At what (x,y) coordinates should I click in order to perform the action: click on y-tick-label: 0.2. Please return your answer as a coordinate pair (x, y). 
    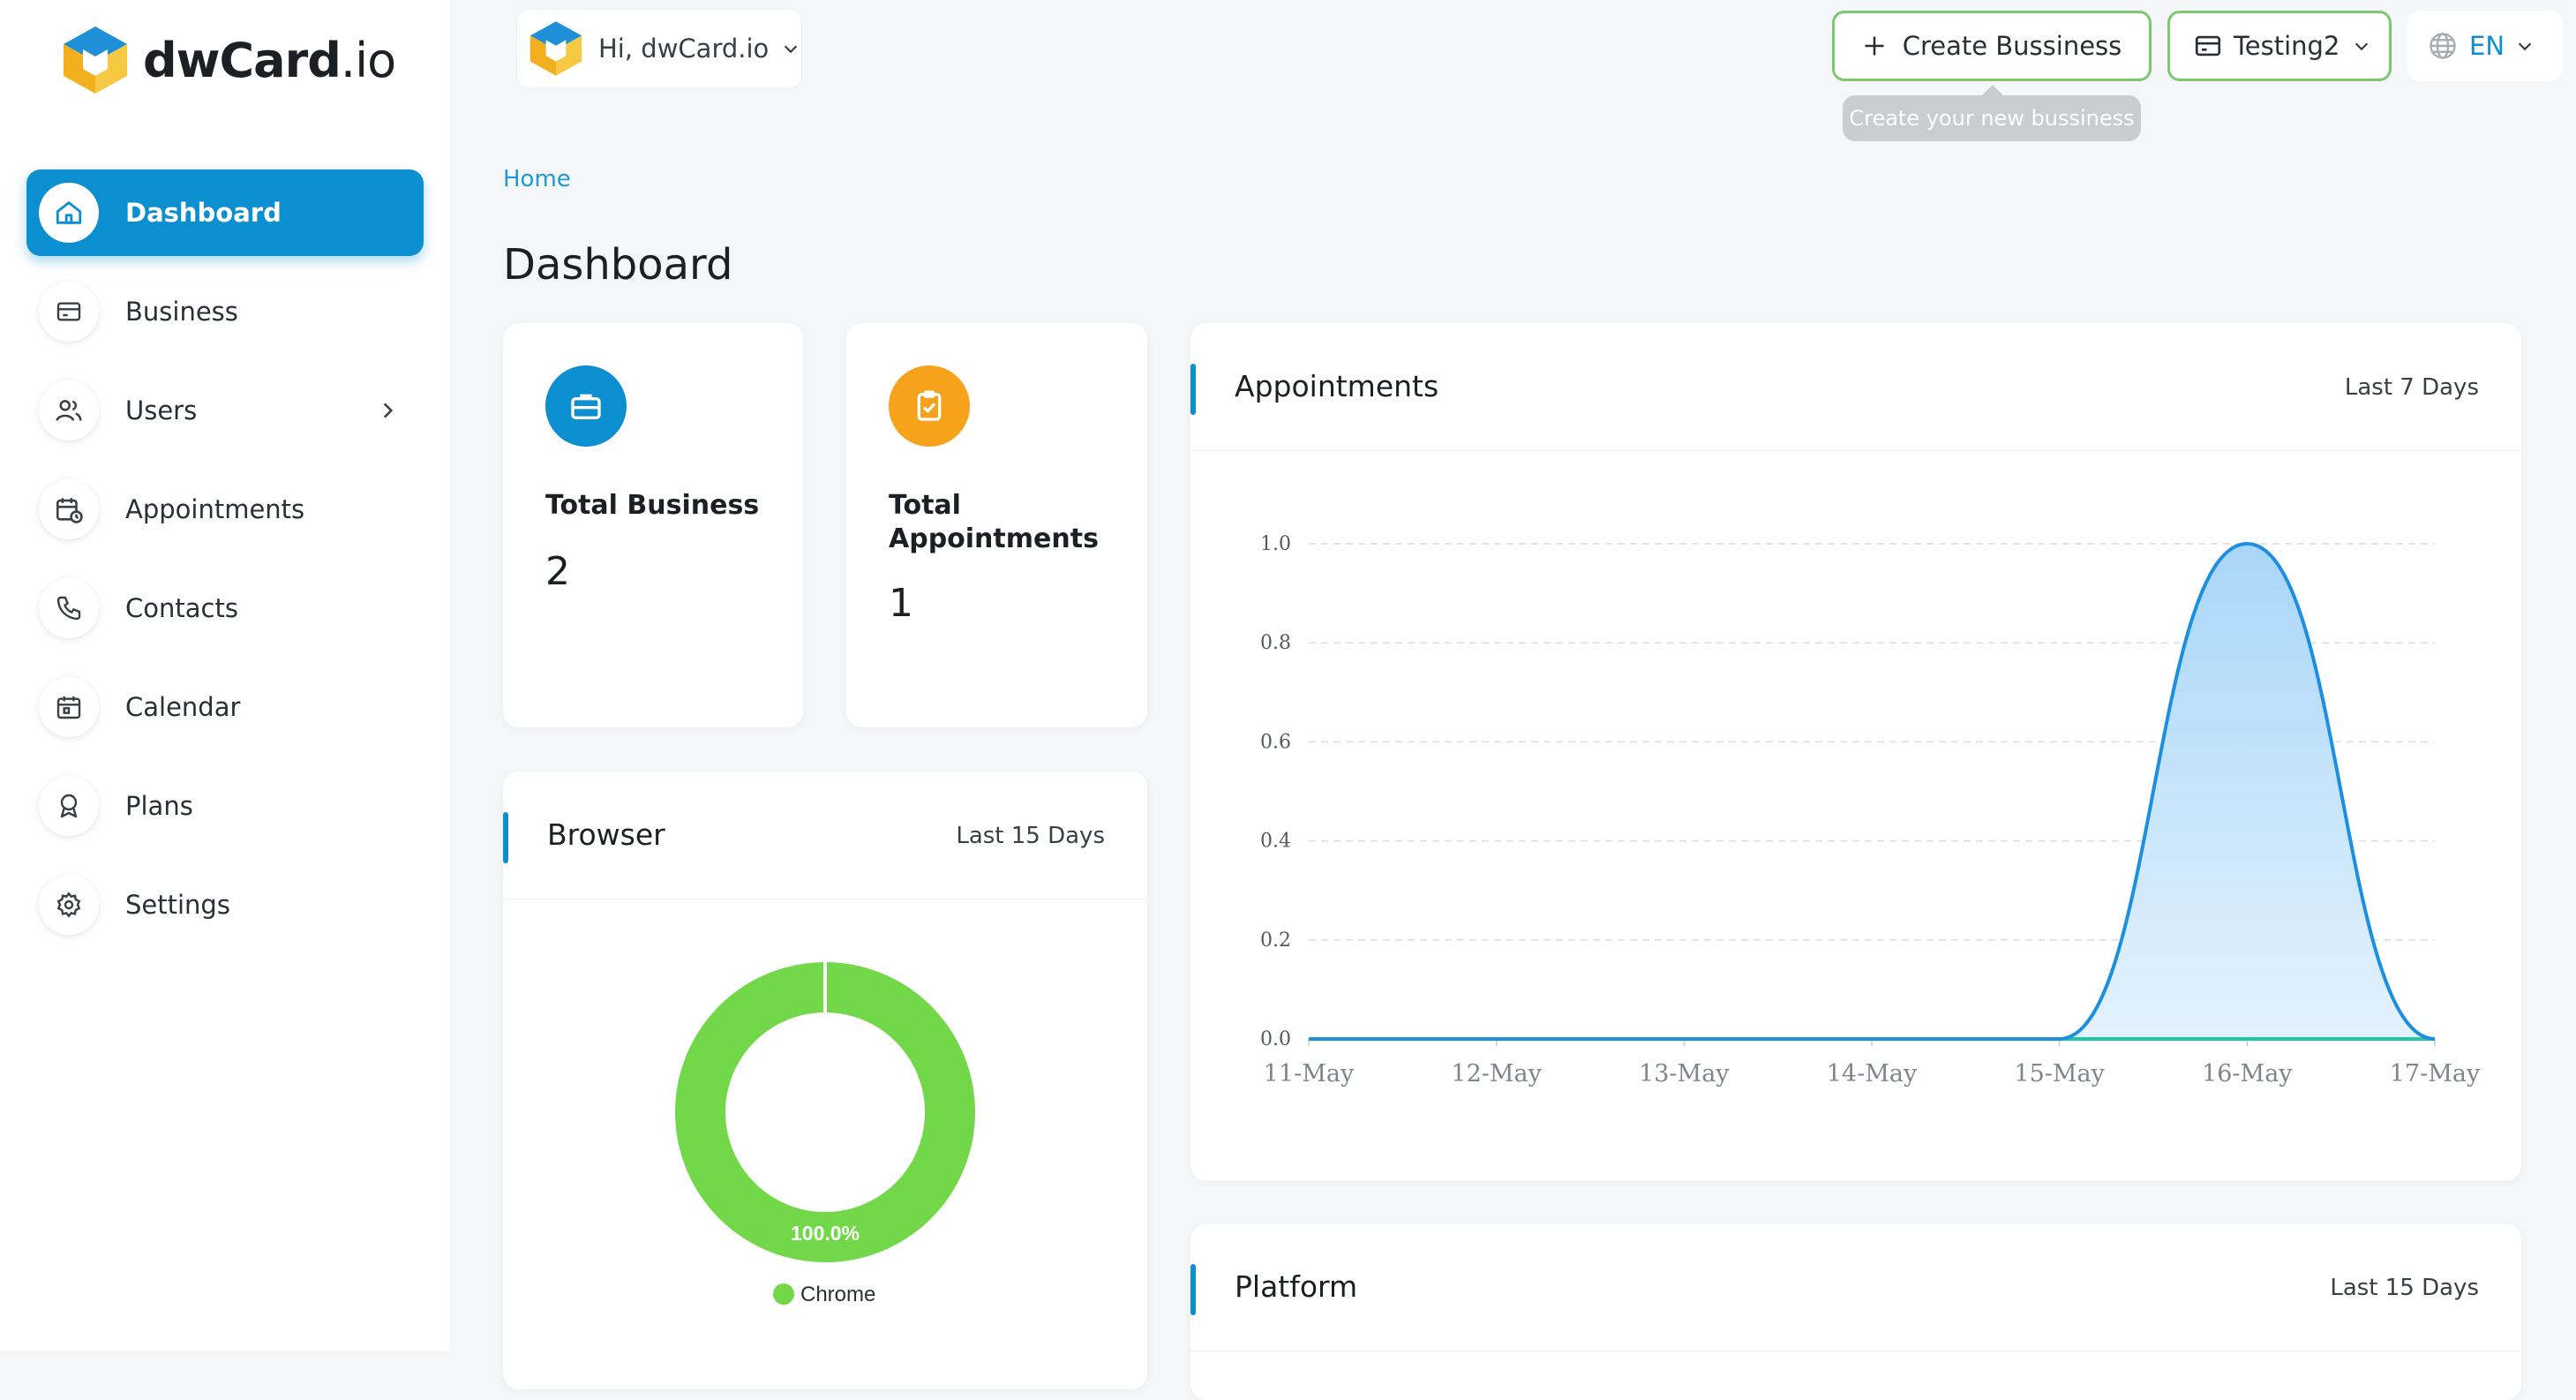
    Looking at the image, I should click on (1275, 941).